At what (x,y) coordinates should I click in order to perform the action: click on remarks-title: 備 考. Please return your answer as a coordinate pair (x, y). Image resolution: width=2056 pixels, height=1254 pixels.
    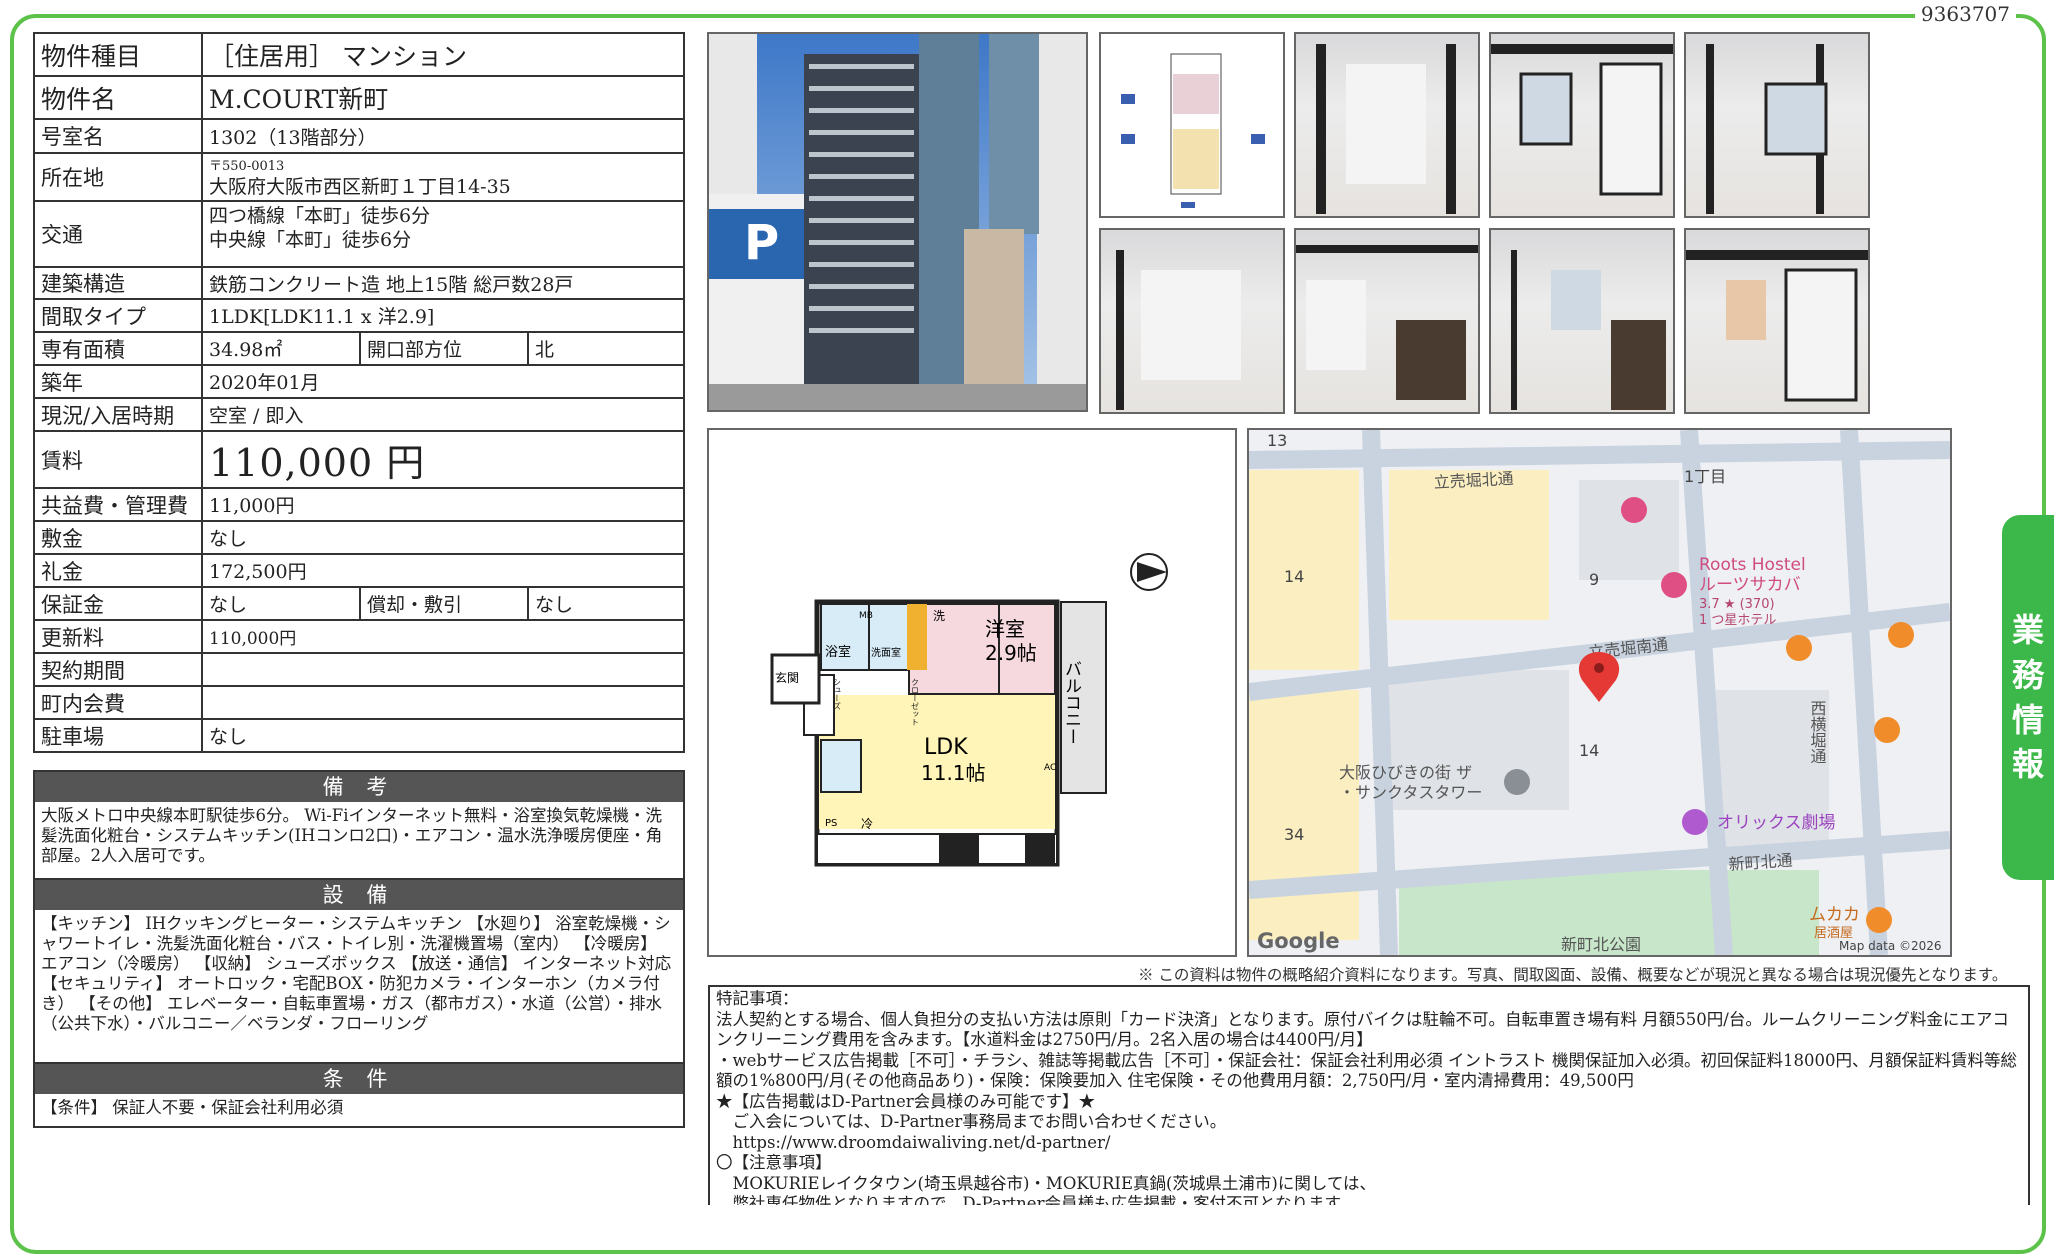
    Looking at the image, I should click on (359, 787).